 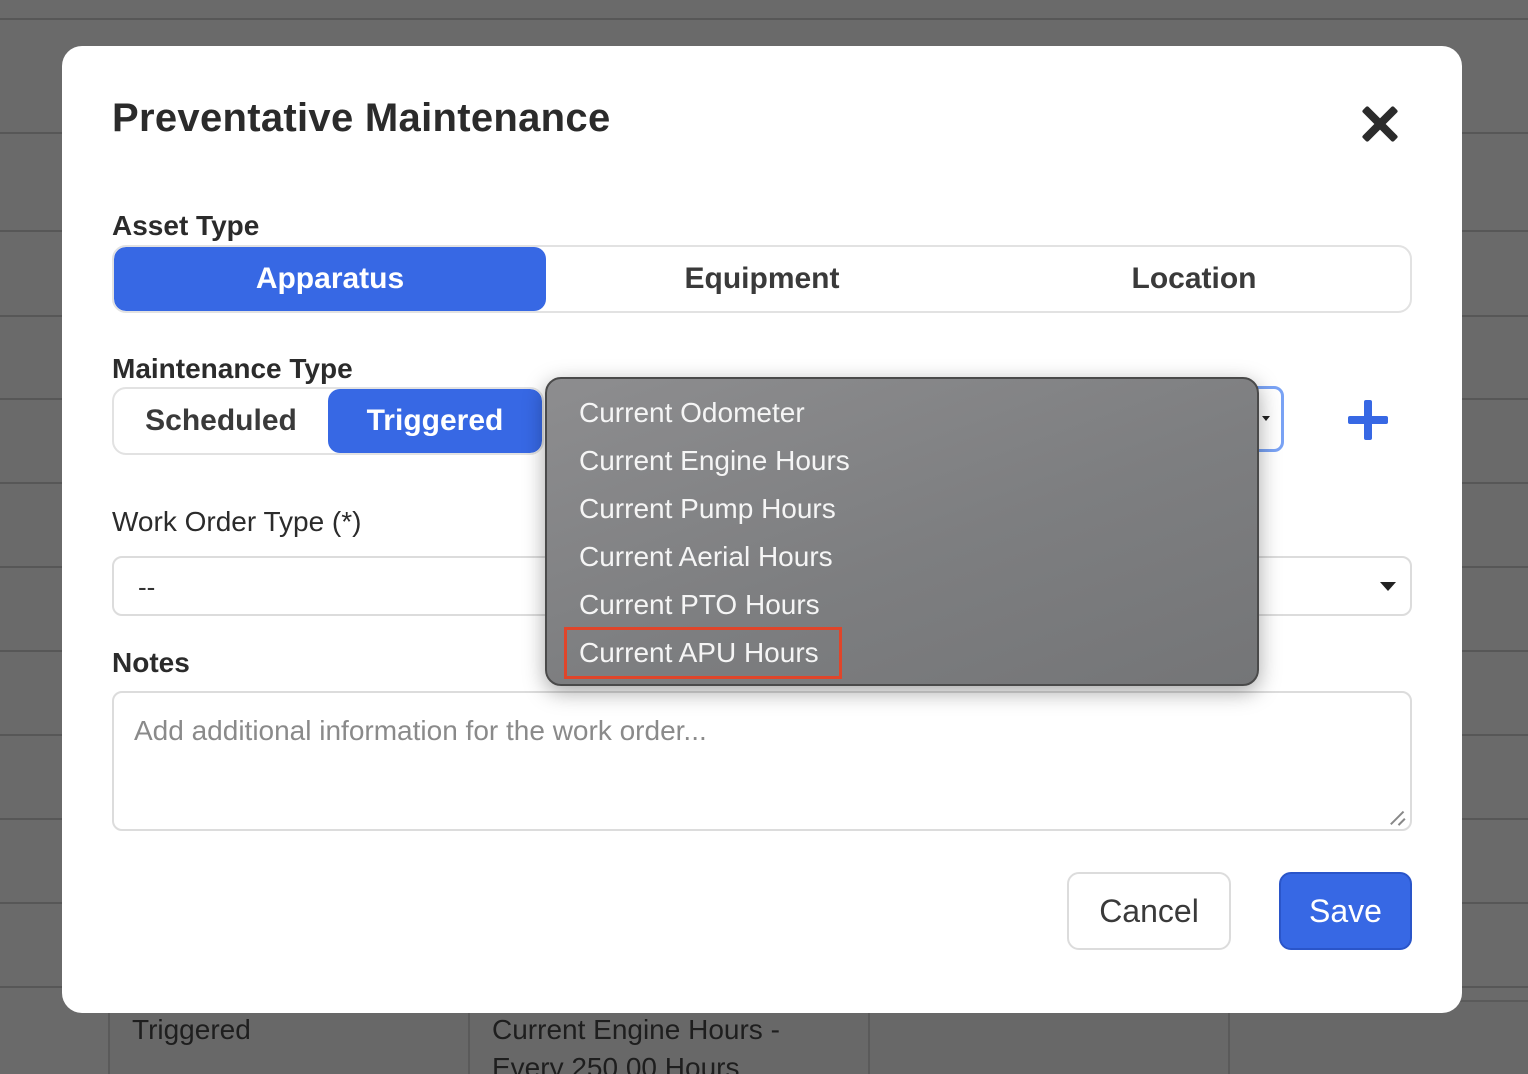 I want to click on table-cell-trigger: Current Engine Hours -, so click(x=636, y=1029).